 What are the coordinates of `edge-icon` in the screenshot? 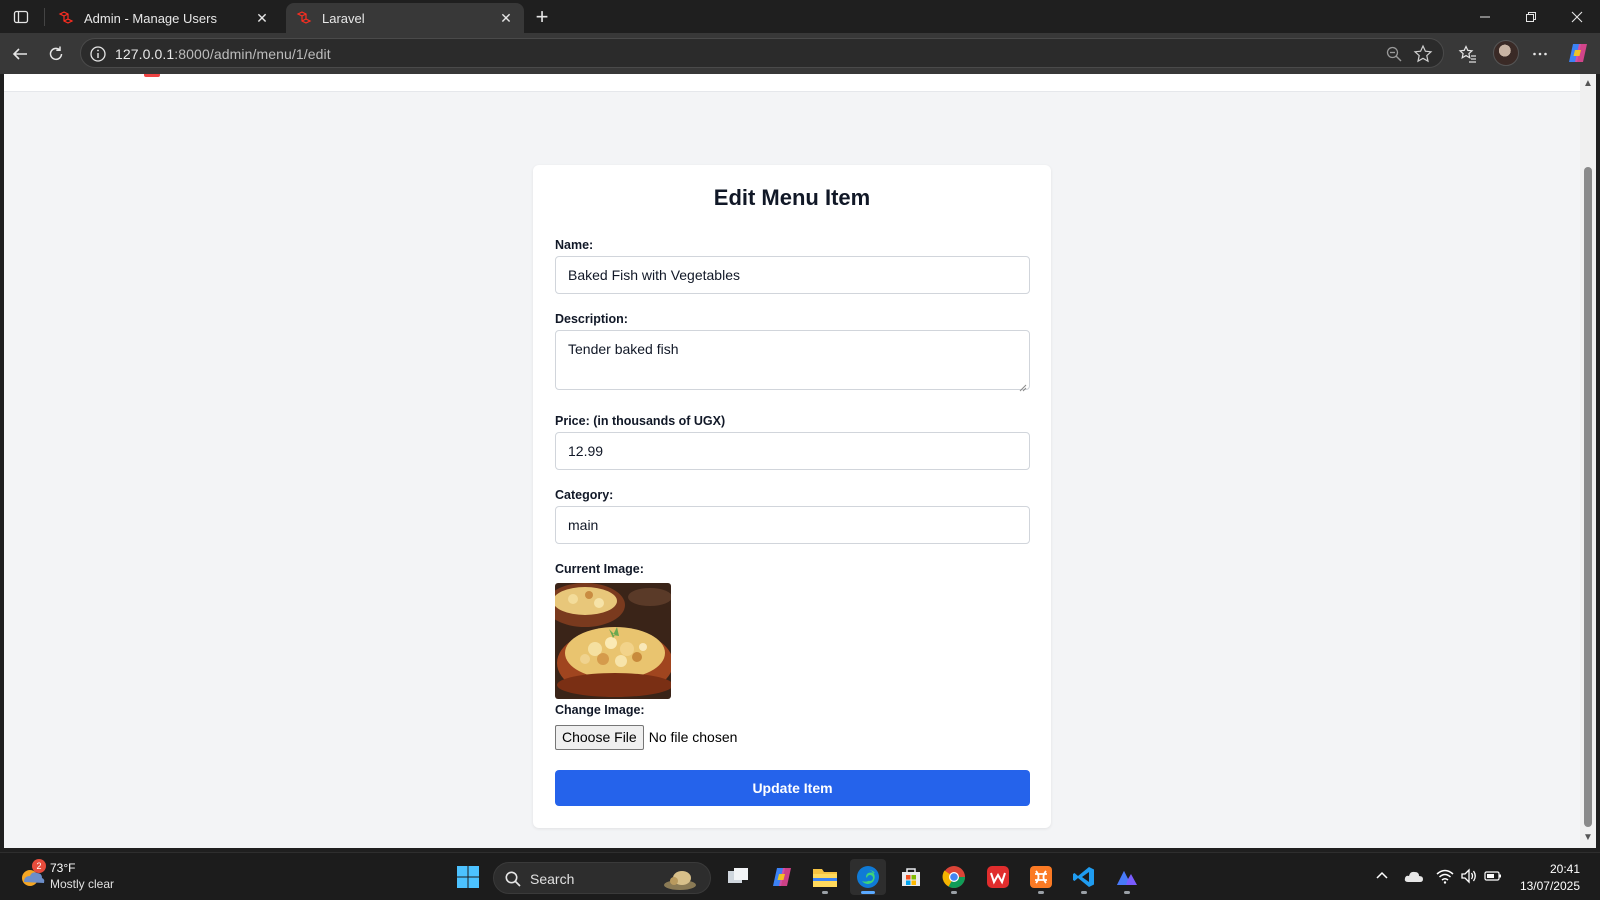 It's located at (868, 877).